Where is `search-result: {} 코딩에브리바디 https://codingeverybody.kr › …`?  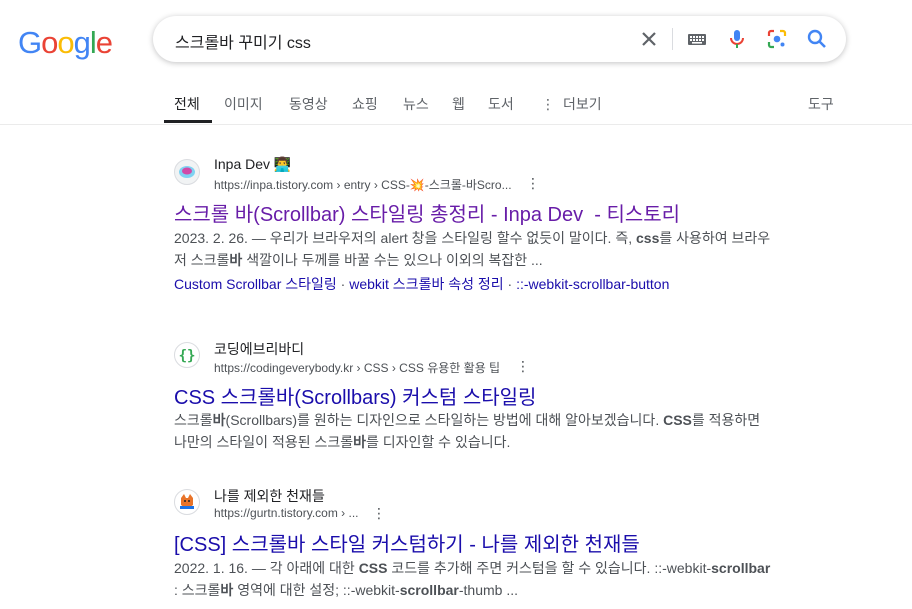 search-result: {} 코딩에브리바디 https://codingeverybody.kr › … is located at coordinates (474, 398).